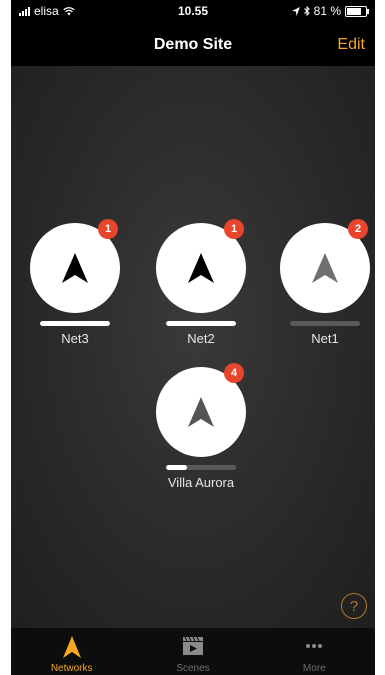 Image resolution: width=385 pixels, height=675 pixels. What do you see at coordinates (201, 482) in the screenshot?
I see `network-label: Villa Aurora` at bounding box center [201, 482].